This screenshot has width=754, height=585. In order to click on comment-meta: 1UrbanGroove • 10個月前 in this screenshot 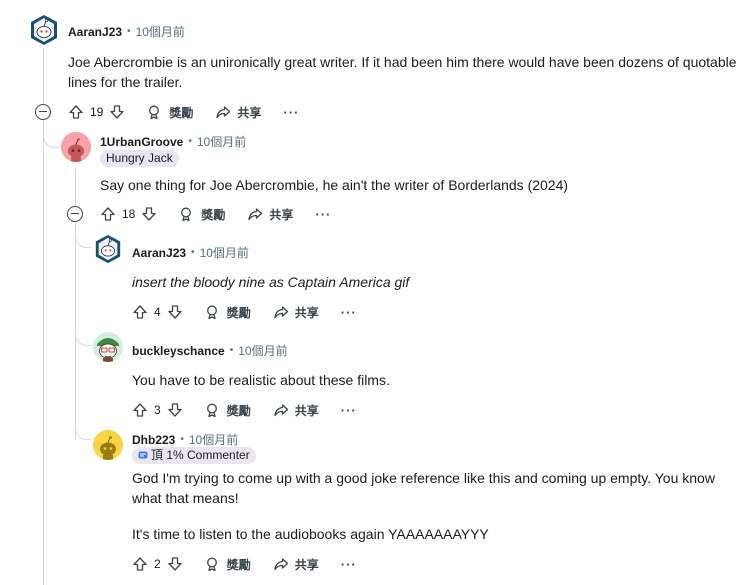, I will do `click(173, 141)`.